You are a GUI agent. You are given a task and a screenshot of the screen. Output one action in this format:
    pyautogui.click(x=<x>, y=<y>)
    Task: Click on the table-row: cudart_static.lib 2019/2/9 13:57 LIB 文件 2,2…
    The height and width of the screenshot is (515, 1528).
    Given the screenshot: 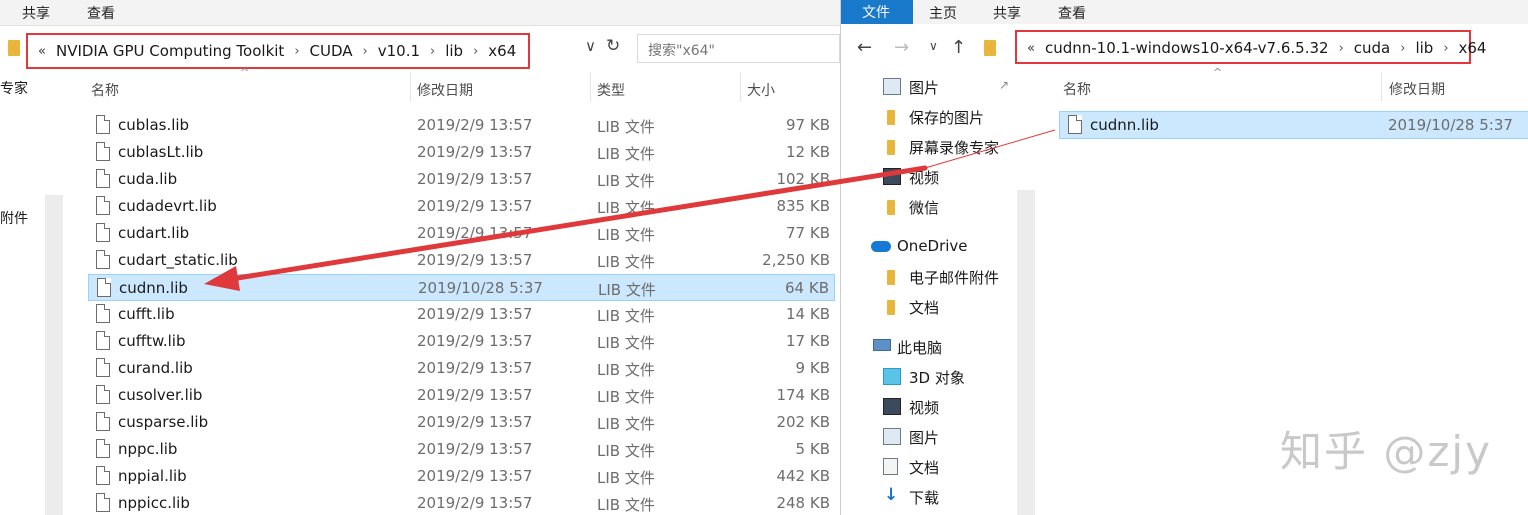 What is the action you would take?
    pyautogui.click(x=461, y=260)
    